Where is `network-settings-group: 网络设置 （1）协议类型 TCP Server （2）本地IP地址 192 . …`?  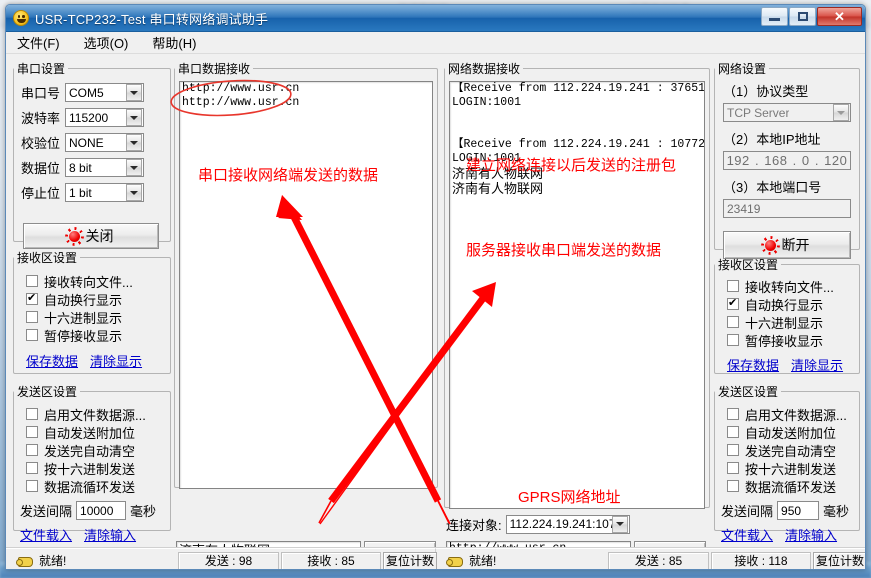 network-settings-group: 网络设置 （1）协议类型 TCP Server （2）本地IP地址 192 . … is located at coordinates (787, 159).